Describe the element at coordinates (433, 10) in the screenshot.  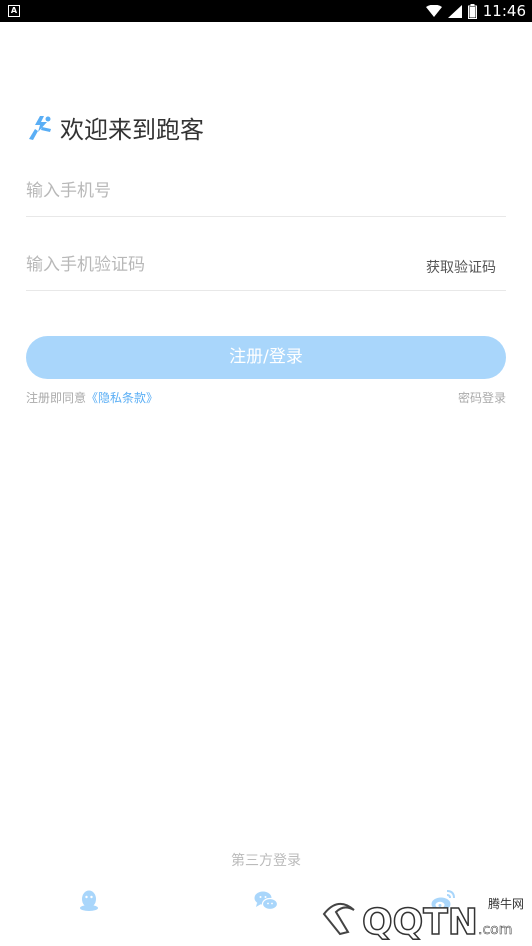
I see `wifi-icon` at that location.